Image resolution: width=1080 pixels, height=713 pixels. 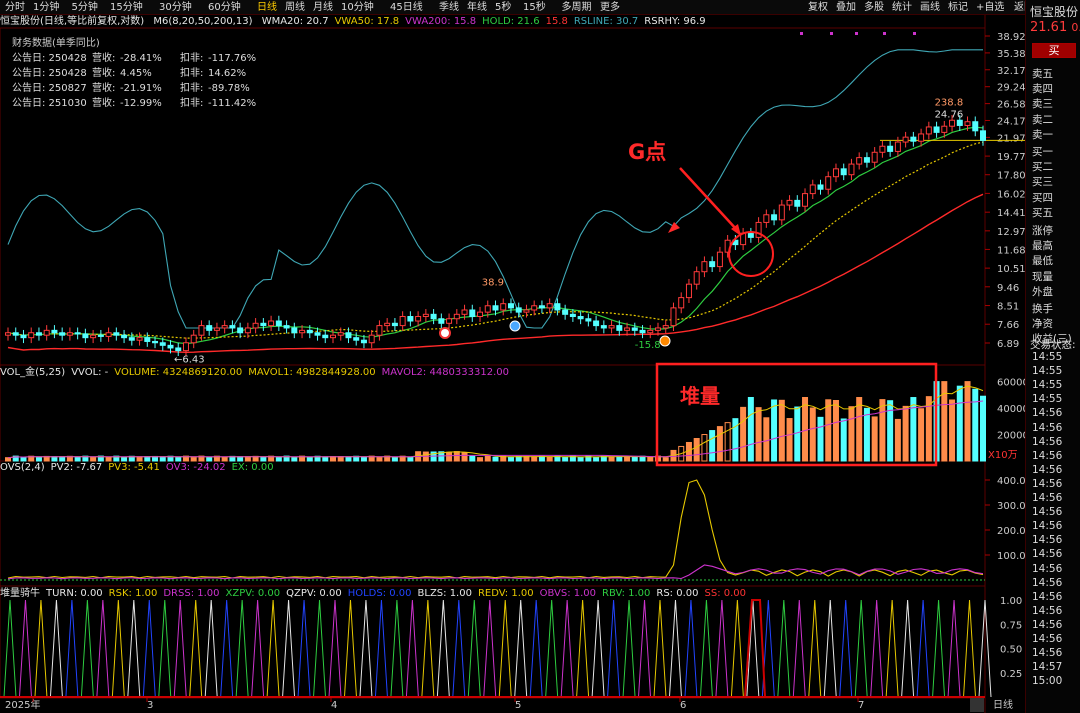 What do you see at coordinates (1011, 531) in the screenshot?
I see `ovs-axis-label: 200.0` at bounding box center [1011, 531].